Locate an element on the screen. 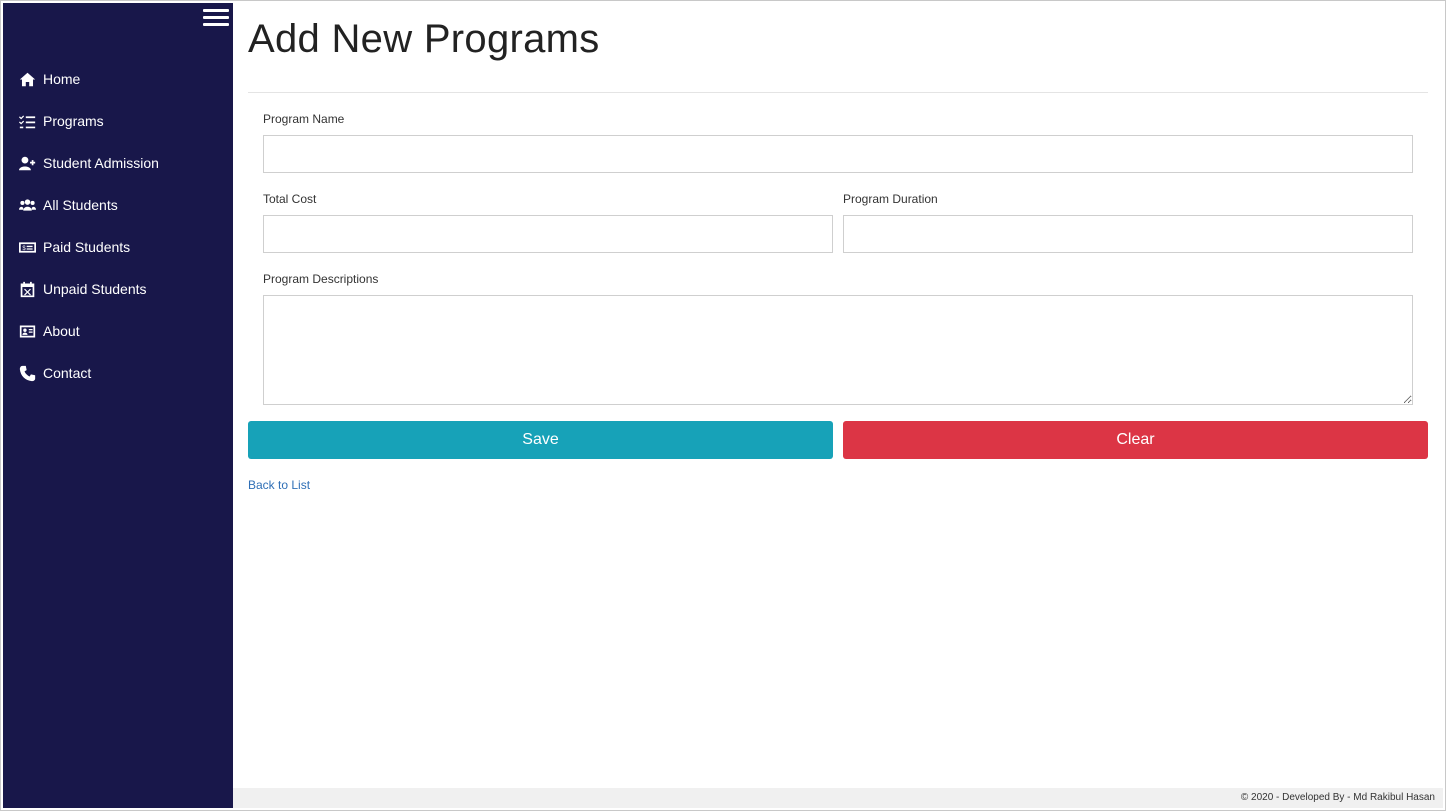  sidebar-item-all-students: All Students is located at coordinates (118, 205).